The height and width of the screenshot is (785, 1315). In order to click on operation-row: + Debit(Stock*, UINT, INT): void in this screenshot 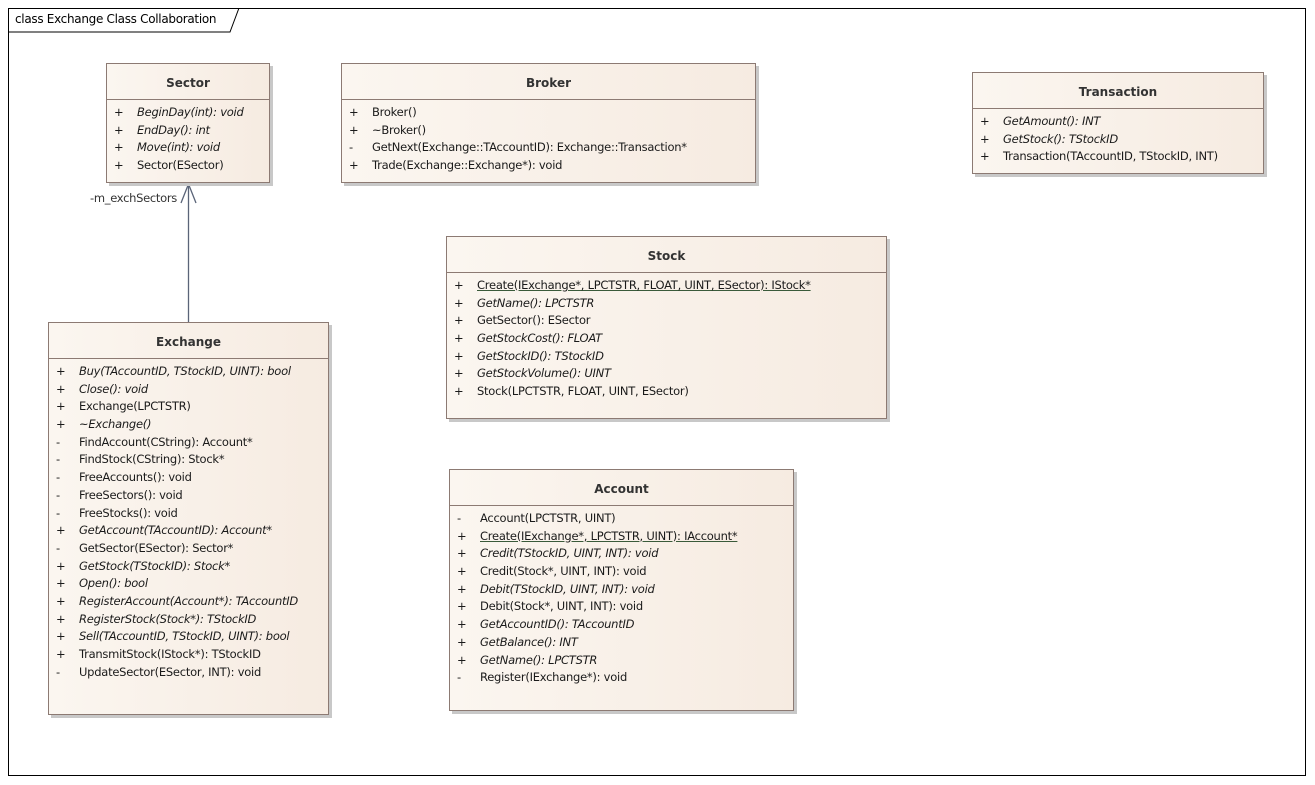, I will do `click(621, 607)`.